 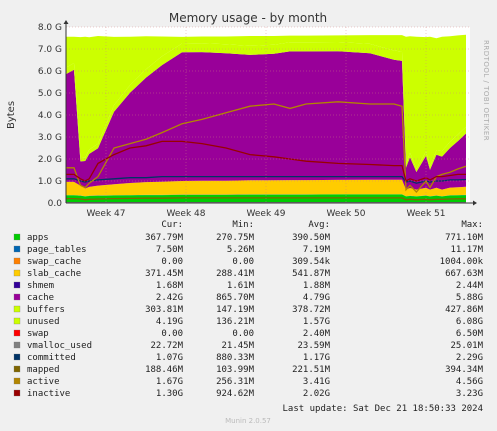 I want to click on legend-name-vmalloc-used: vmalloc_used, so click(x=59, y=346).